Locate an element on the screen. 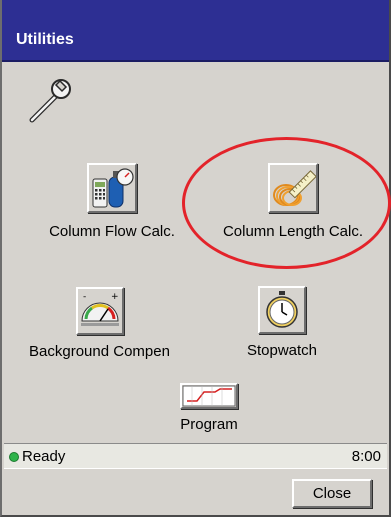 The height and width of the screenshot is (517, 391). gauge-meter-icon: - + is located at coordinates (99, 309).